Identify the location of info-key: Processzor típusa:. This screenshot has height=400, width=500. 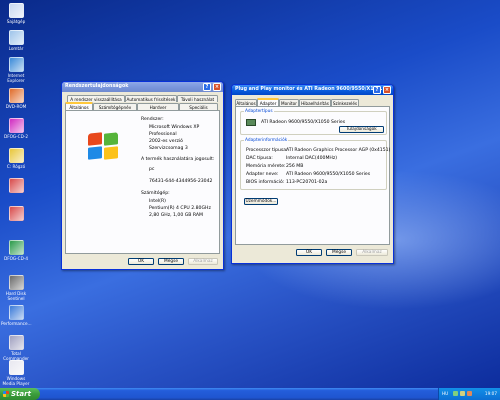
(267, 150).